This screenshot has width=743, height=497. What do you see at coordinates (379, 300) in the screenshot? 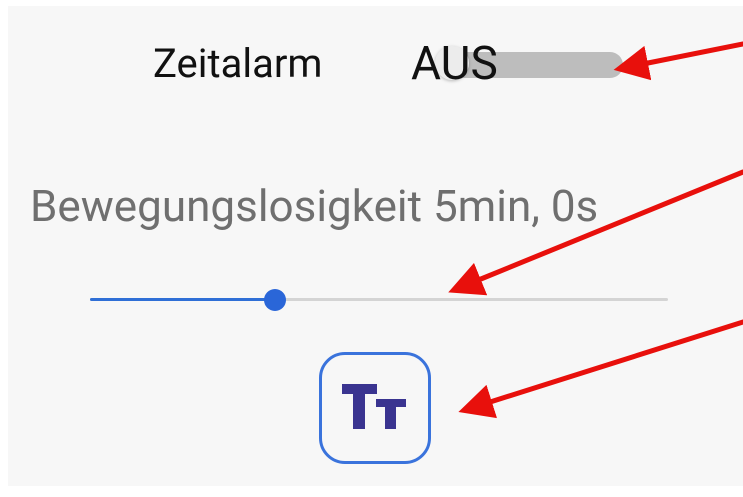
I see `inactivity-slider` at bounding box center [379, 300].